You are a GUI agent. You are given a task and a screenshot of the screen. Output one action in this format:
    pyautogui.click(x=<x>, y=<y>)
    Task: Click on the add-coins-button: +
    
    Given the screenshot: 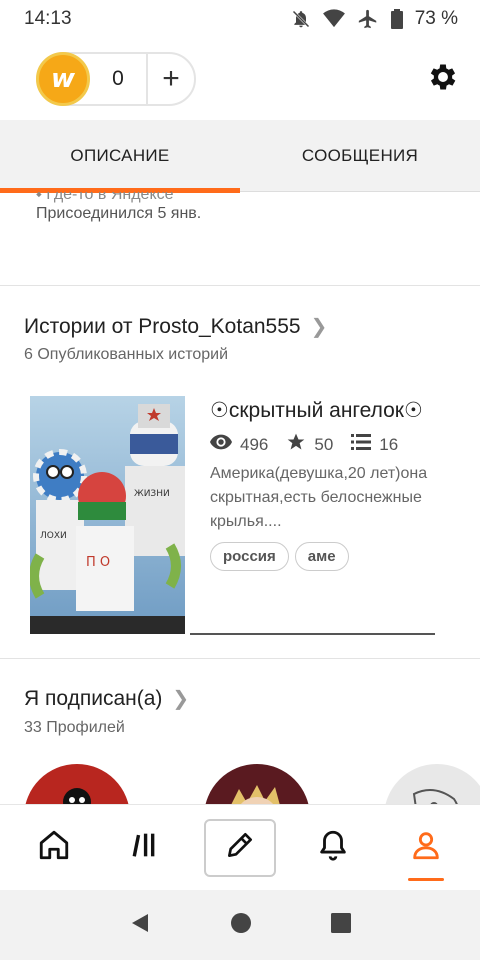 What is the action you would take?
    pyautogui.click(x=170, y=79)
    